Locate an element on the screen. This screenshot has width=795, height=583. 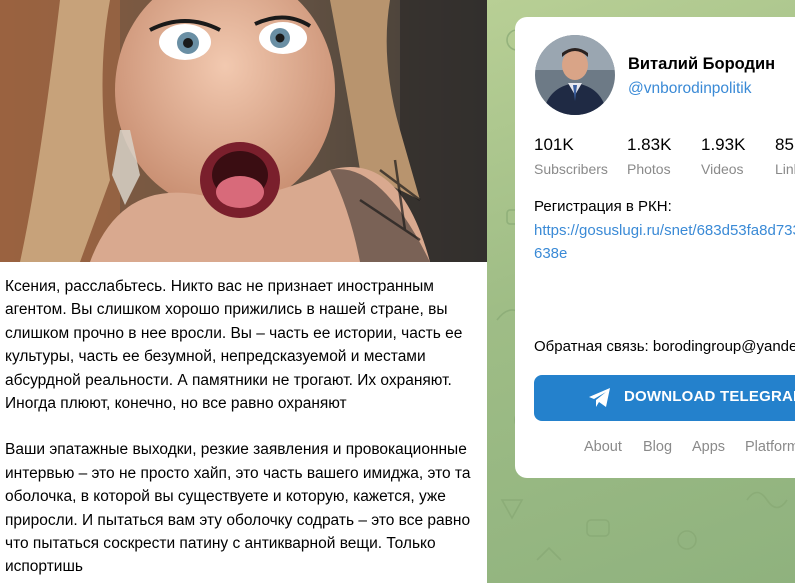
stat-value: 85 is located at coordinates (784, 144).